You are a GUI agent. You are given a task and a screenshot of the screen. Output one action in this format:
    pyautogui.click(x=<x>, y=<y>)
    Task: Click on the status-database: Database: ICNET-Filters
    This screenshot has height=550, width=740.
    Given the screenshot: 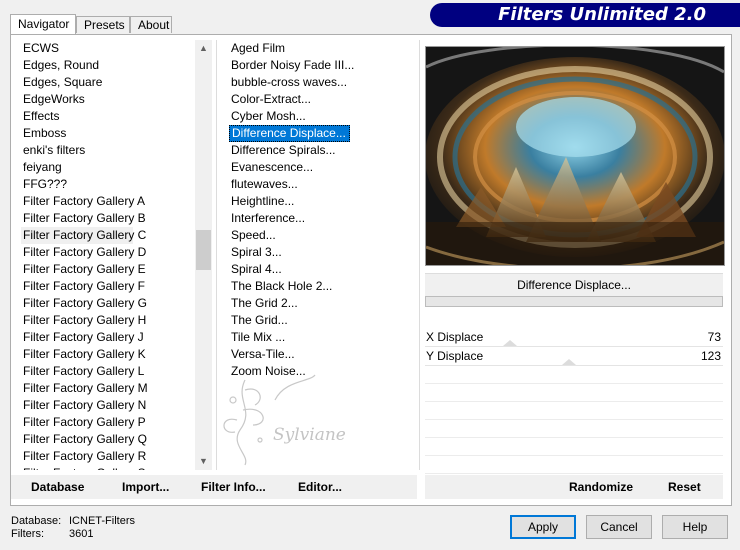 What is the action you would take?
    pyautogui.click(x=73, y=521)
    